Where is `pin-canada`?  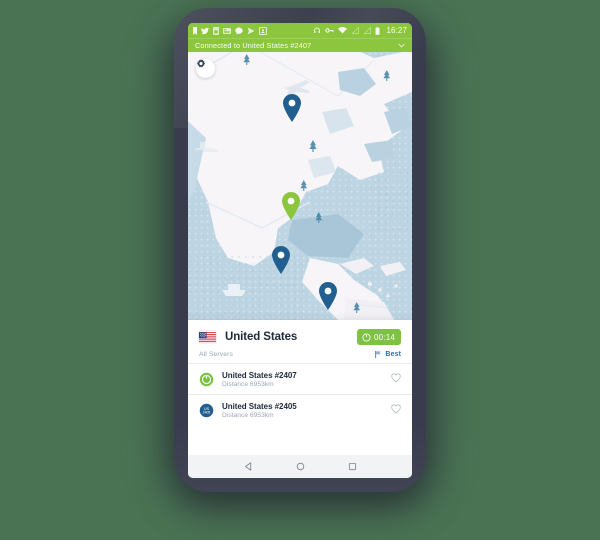 pin-canada is located at coordinates (292, 108).